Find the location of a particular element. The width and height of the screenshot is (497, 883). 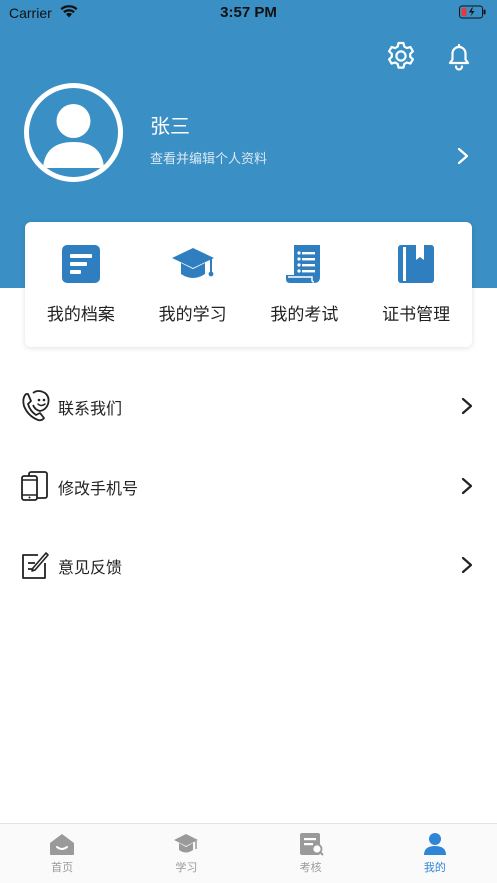

feedback-edit-icon is located at coordinates (35, 565).